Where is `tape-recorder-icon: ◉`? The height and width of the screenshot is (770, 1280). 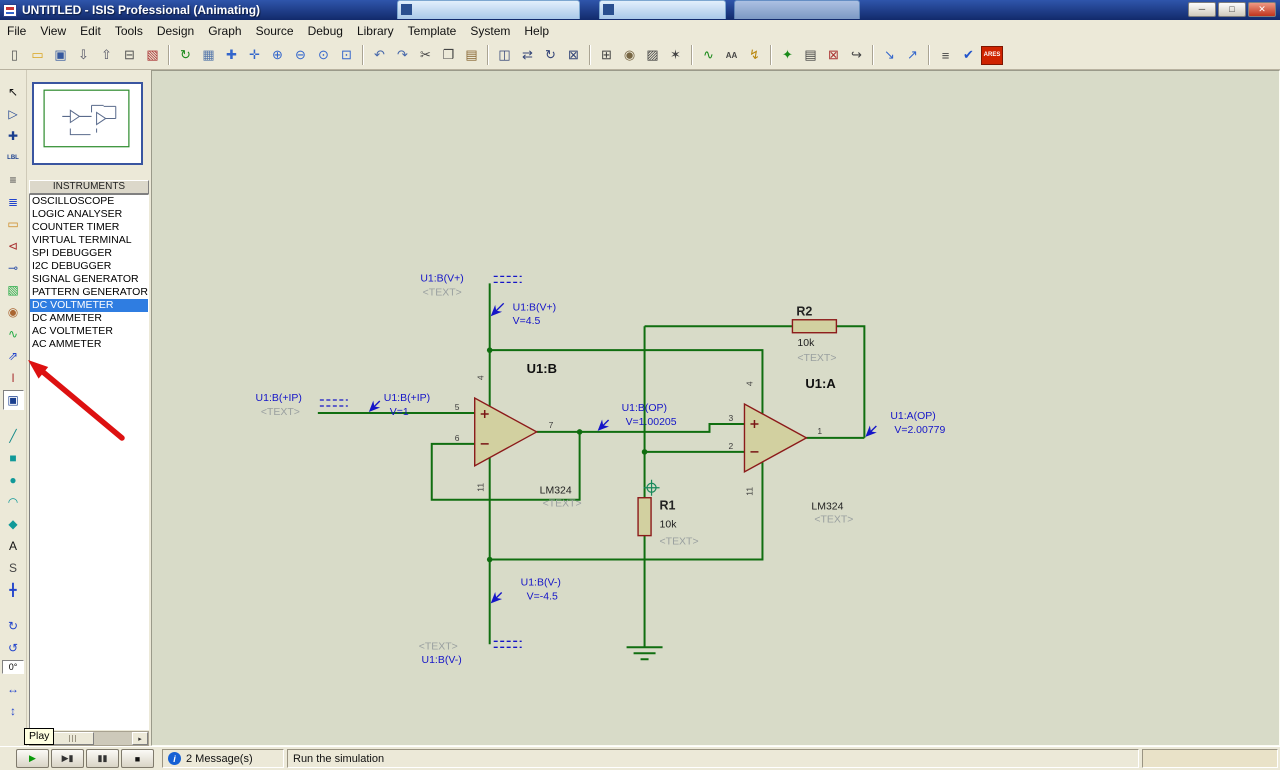 tape-recorder-icon: ◉ is located at coordinates (13, 312).